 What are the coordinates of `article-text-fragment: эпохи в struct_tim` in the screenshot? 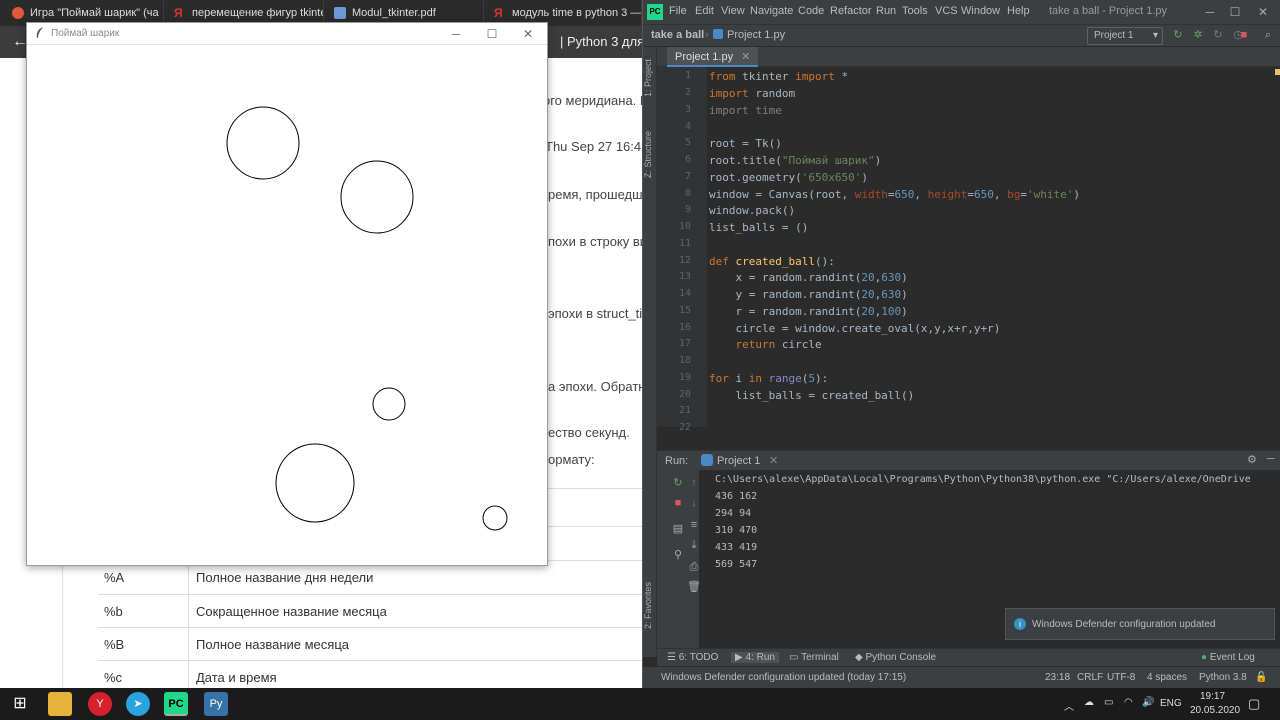 It's located at (600, 313).